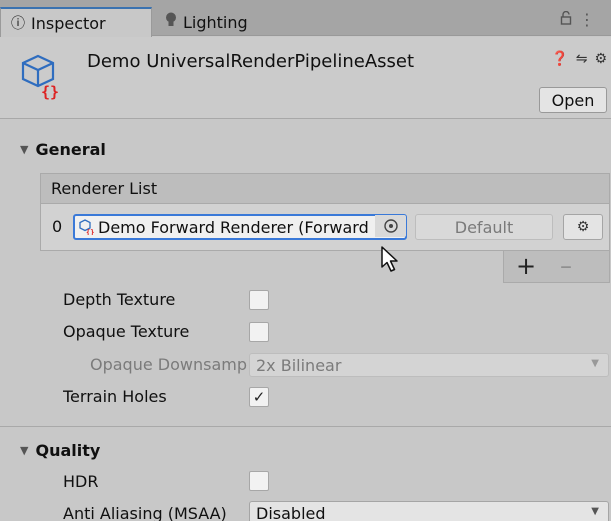 The height and width of the screenshot is (521, 611). I want to click on hdr-checkbox, so click(259, 481).